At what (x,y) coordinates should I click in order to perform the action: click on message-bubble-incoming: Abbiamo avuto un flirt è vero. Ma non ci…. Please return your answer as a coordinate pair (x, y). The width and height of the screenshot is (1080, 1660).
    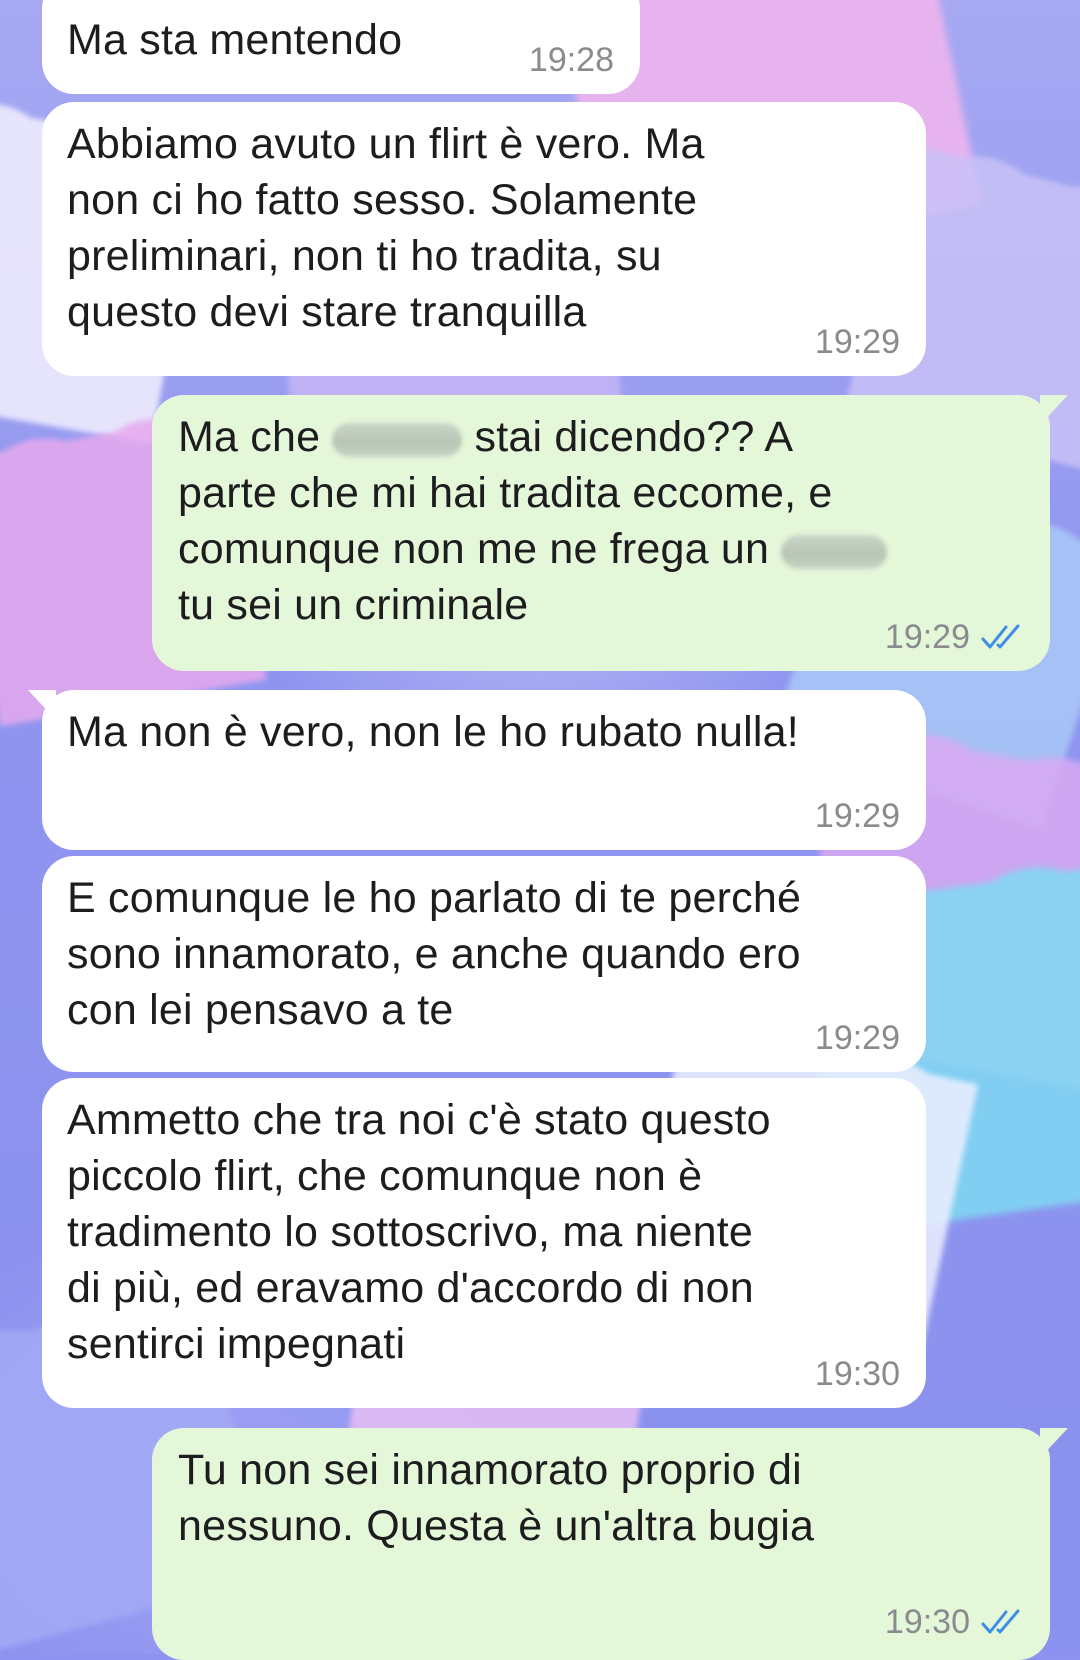
    Looking at the image, I should click on (484, 239).